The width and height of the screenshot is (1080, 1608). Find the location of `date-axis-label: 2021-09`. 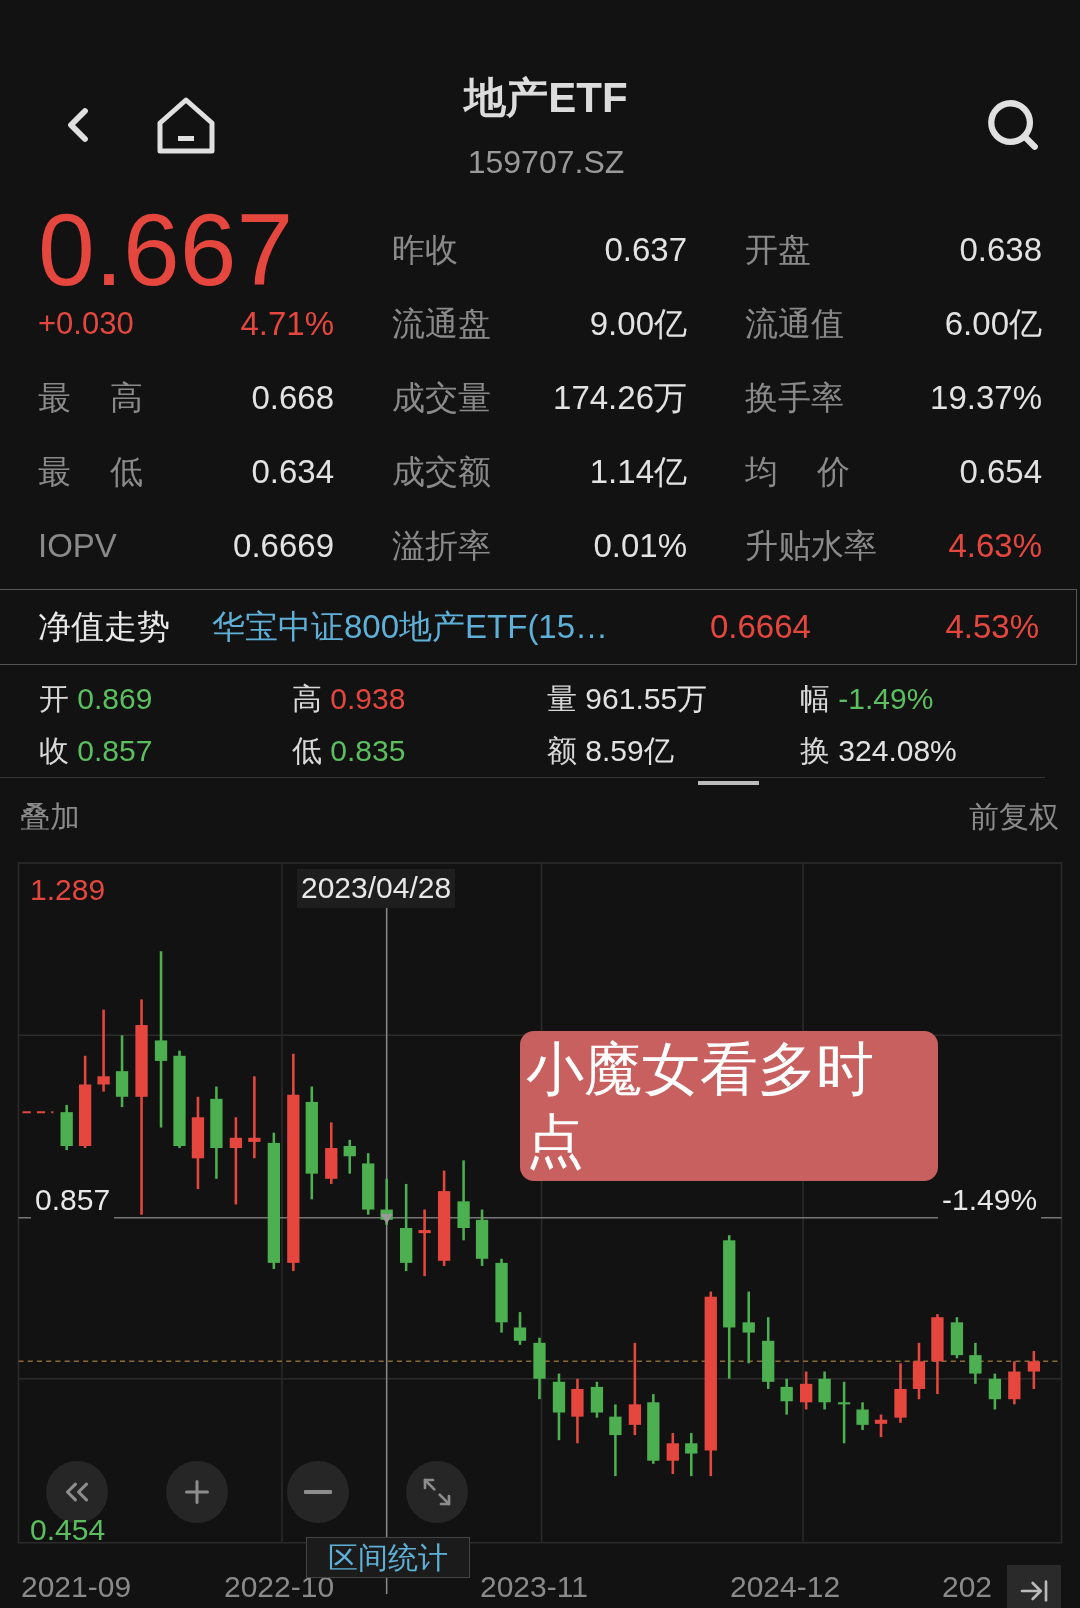

date-axis-label: 2021-09 is located at coordinates (76, 1587).